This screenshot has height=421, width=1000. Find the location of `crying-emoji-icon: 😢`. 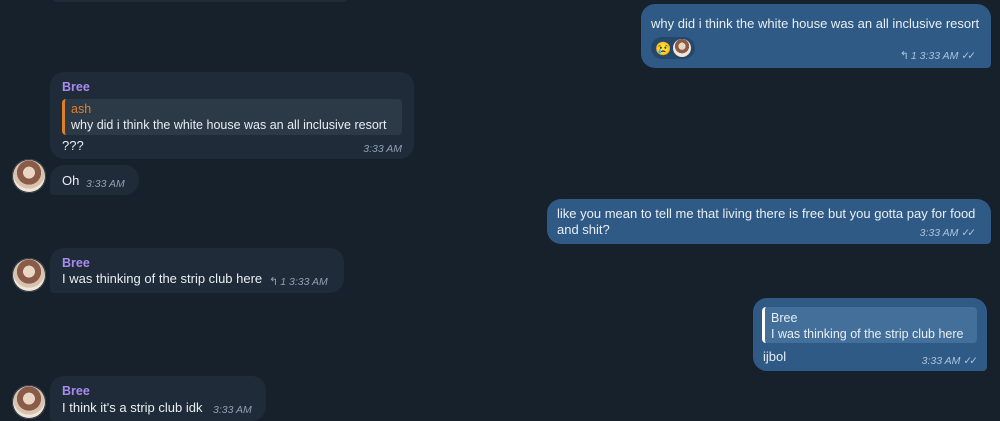

crying-emoji-icon: 😢 is located at coordinates (663, 48).